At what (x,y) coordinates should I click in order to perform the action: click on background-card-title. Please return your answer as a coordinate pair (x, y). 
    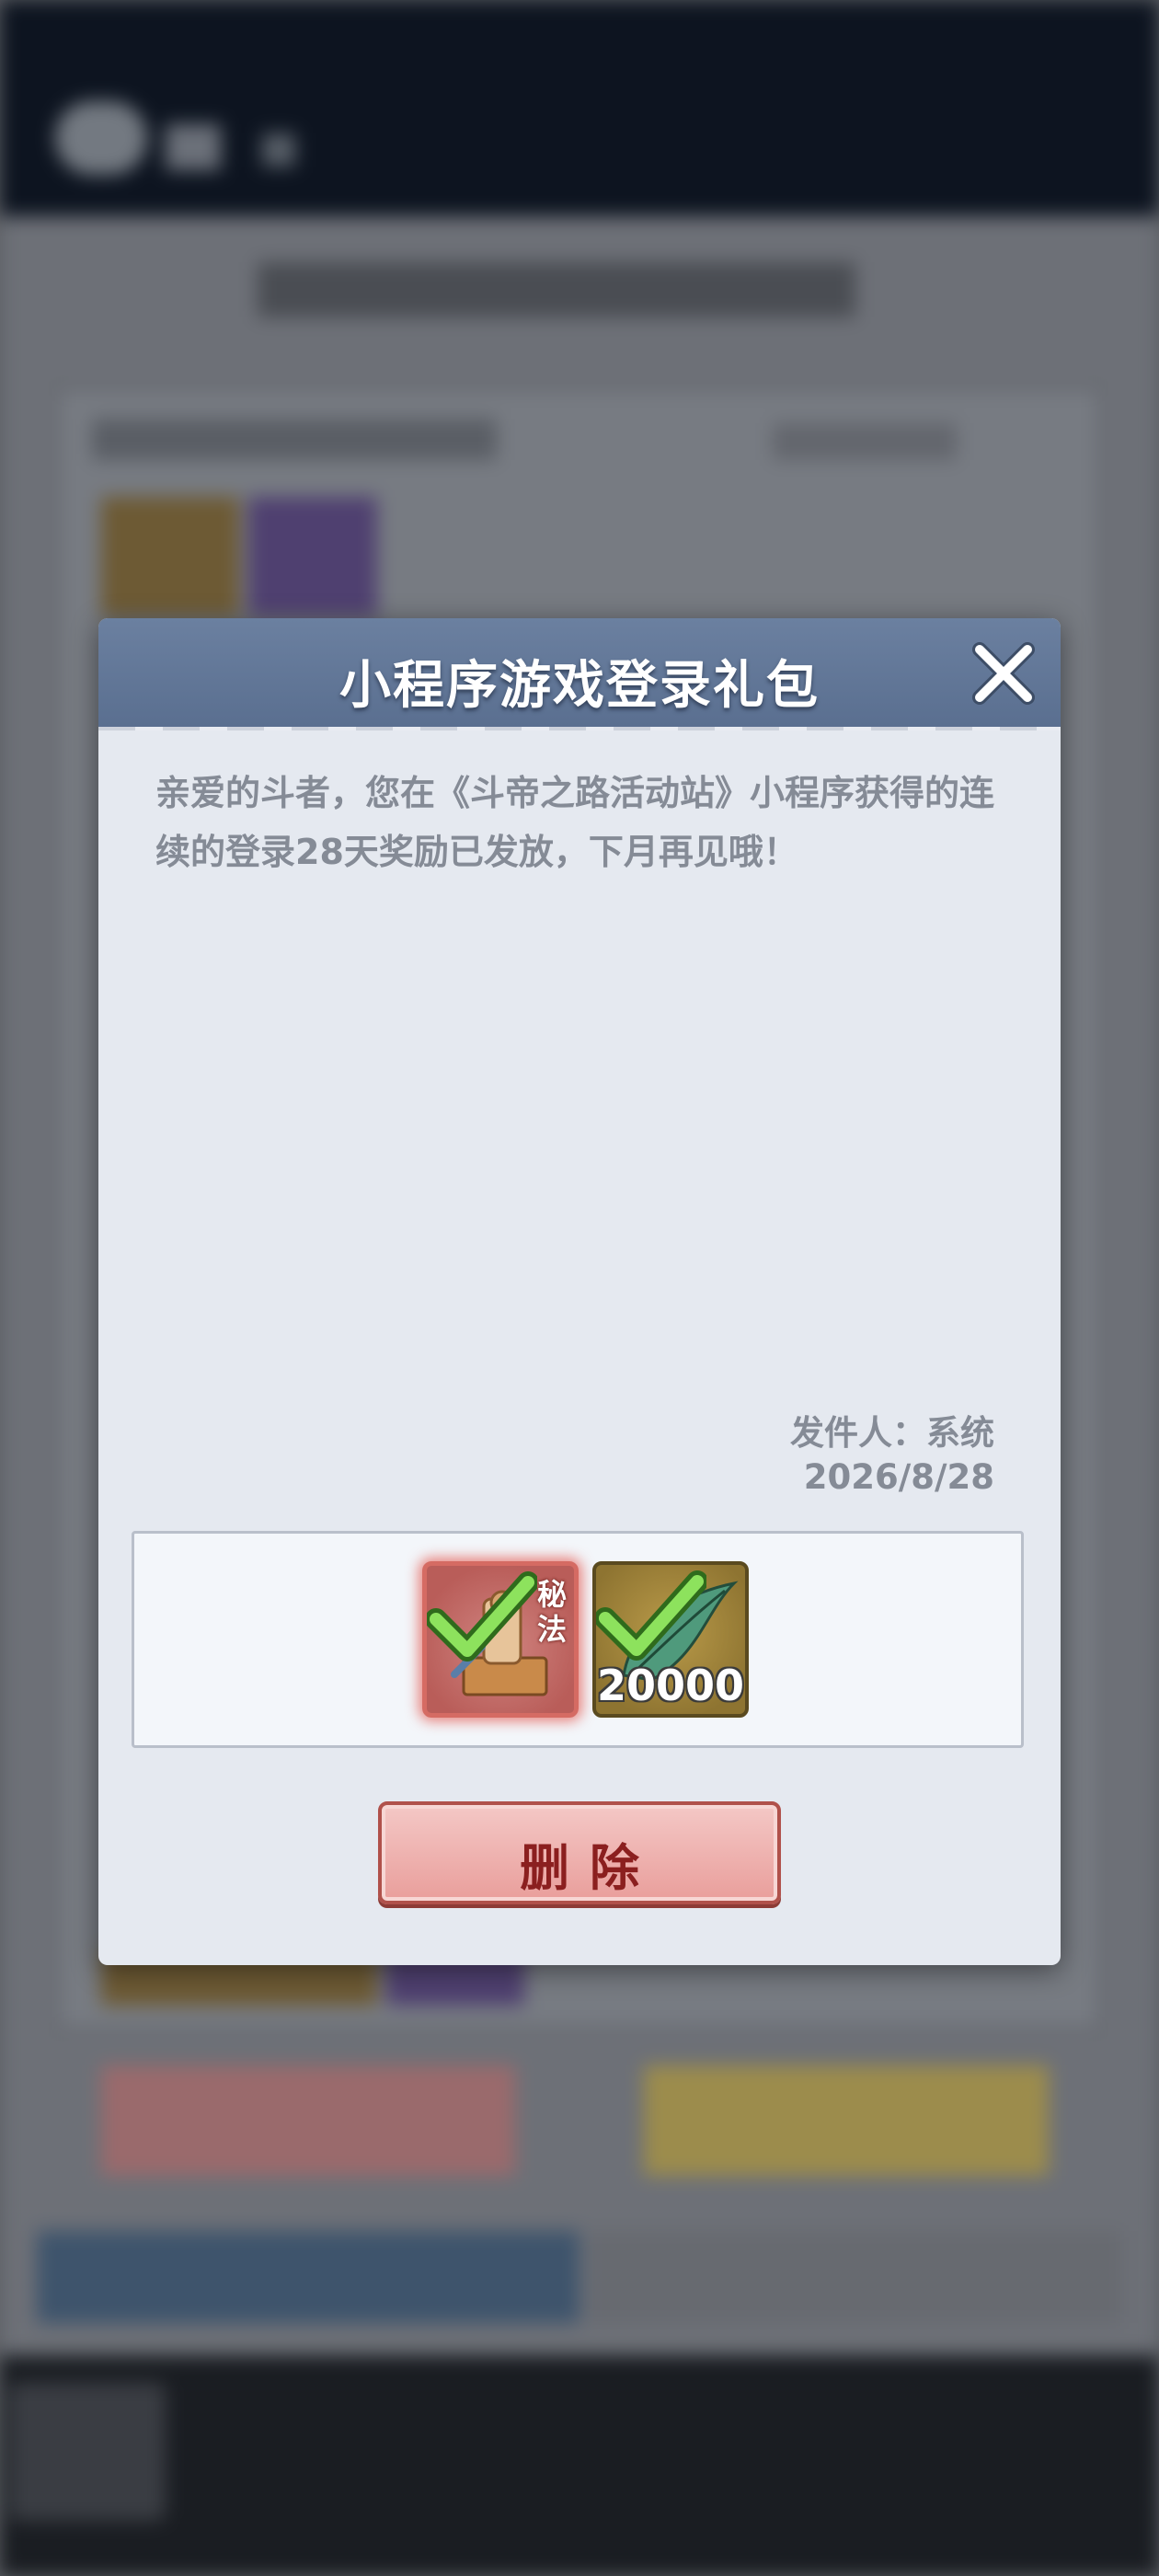
    Looking at the image, I should click on (294, 439).